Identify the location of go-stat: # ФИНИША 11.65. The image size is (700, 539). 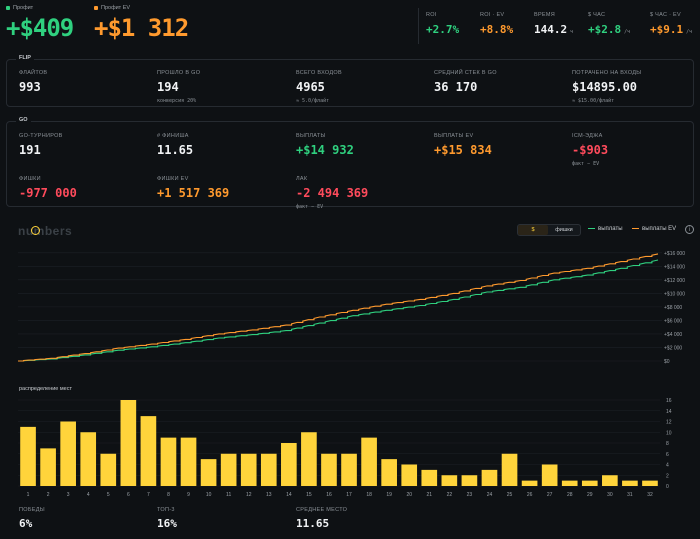
(175, 145).